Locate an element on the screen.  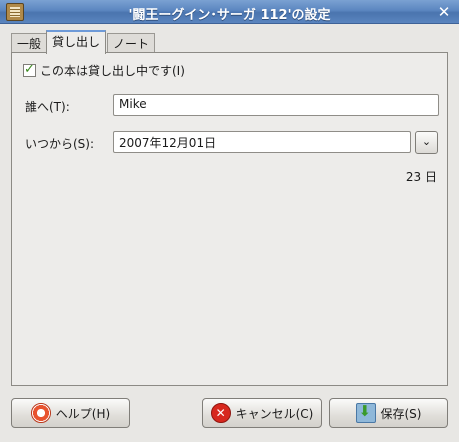
cancel-icon: ✕ is located at coordinates (220, 413).